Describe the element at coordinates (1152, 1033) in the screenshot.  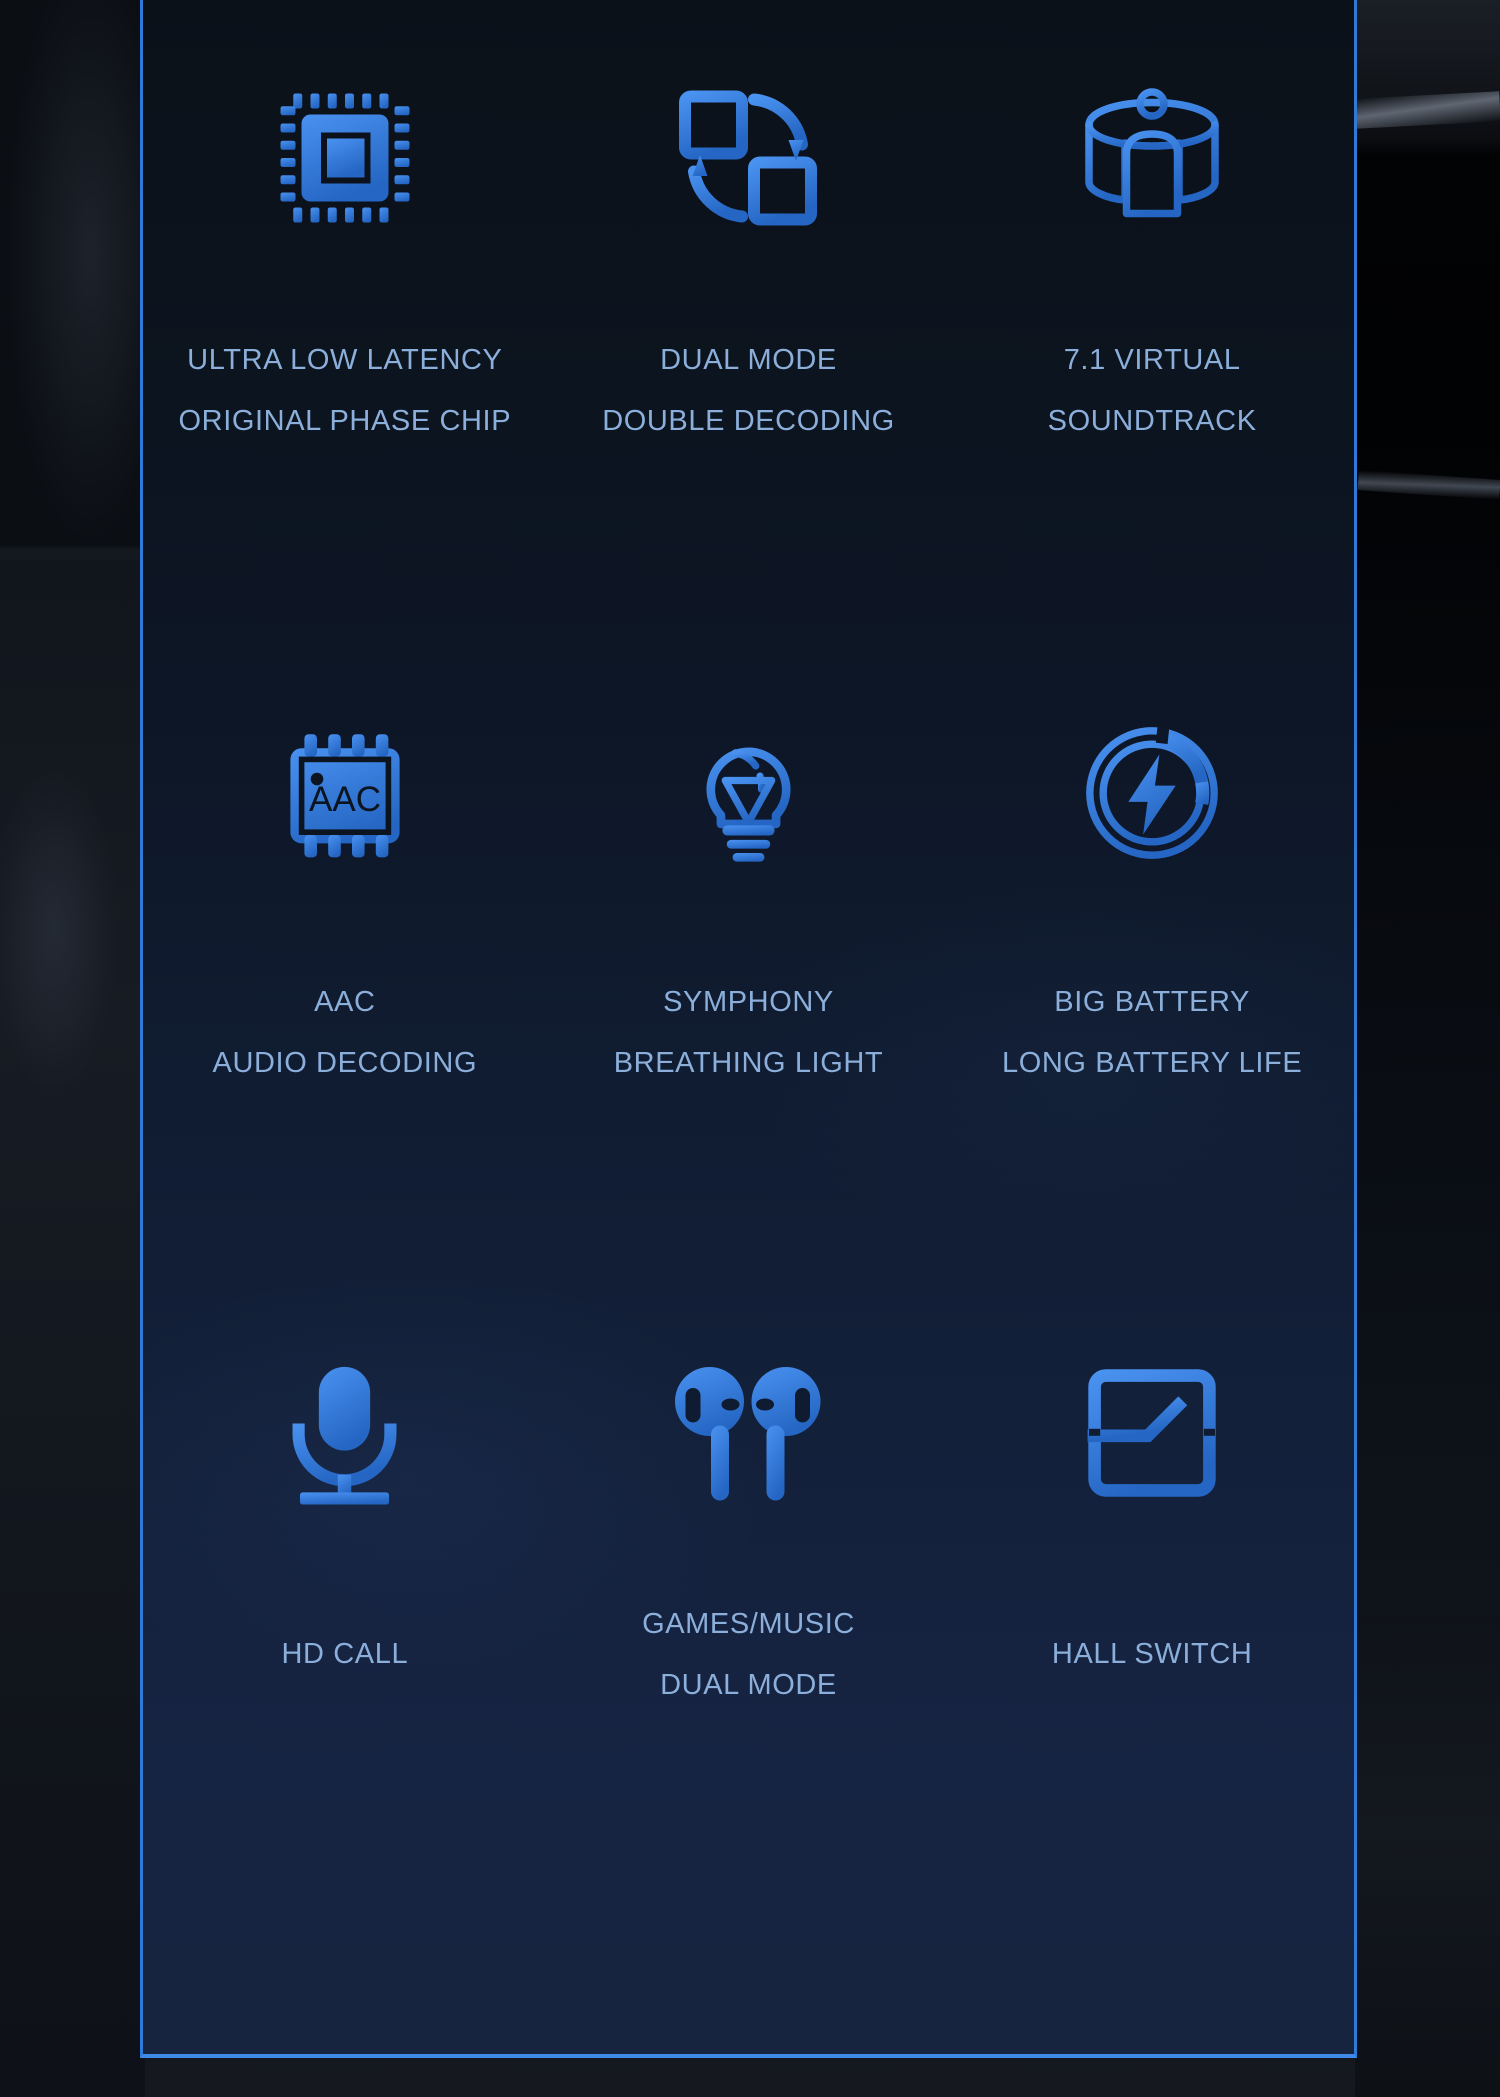
I see `feature-labels: BIG BATTERY LONG BATTERY LIFE` at that location.